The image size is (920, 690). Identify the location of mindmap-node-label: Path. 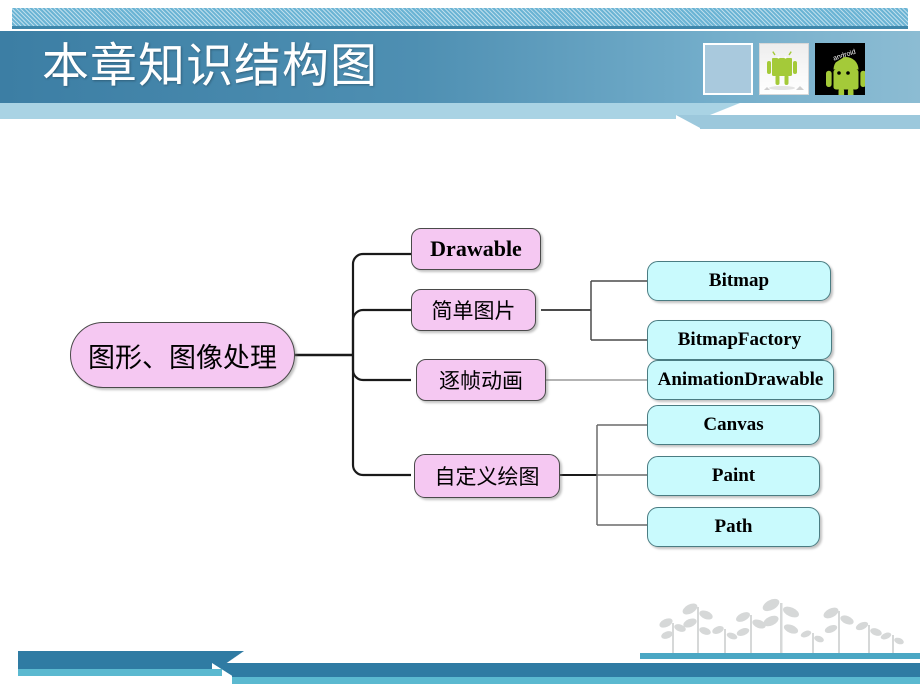
(733, 526).